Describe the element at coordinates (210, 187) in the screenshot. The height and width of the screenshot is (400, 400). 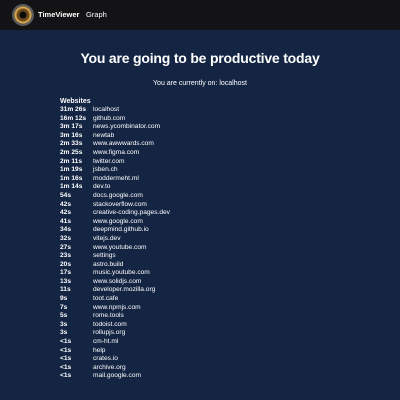
I see `website-row: 1m 14s dev.to` at that location.